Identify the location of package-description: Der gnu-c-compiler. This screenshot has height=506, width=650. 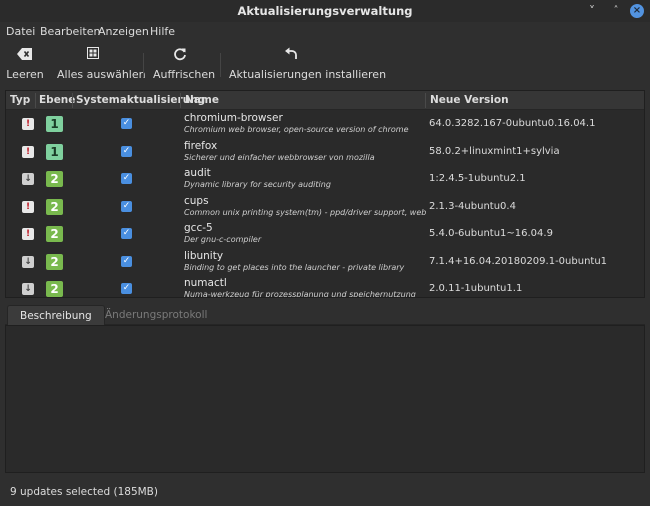
(223, 239).